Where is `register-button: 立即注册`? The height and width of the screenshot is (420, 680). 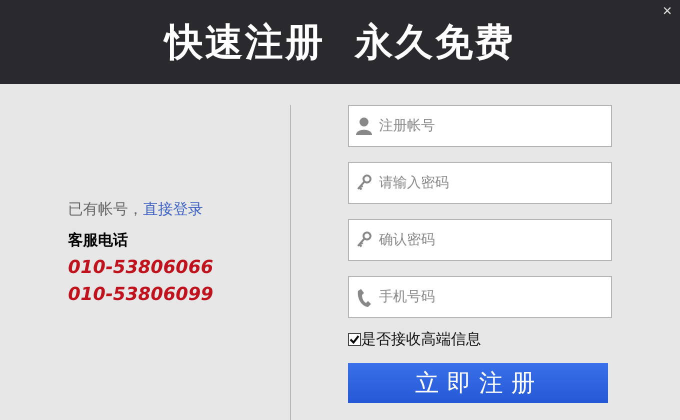
register-button: 立即注册 is located at coordinates (478, 383).